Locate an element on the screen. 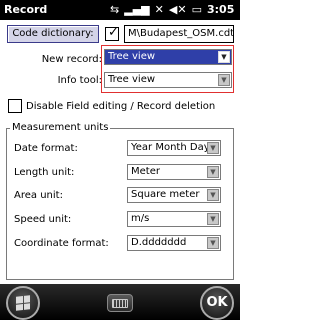 This screenshot has width=320, height=320. coordinate-format-value: D.ddddddd is located at coordinates (159, 242).